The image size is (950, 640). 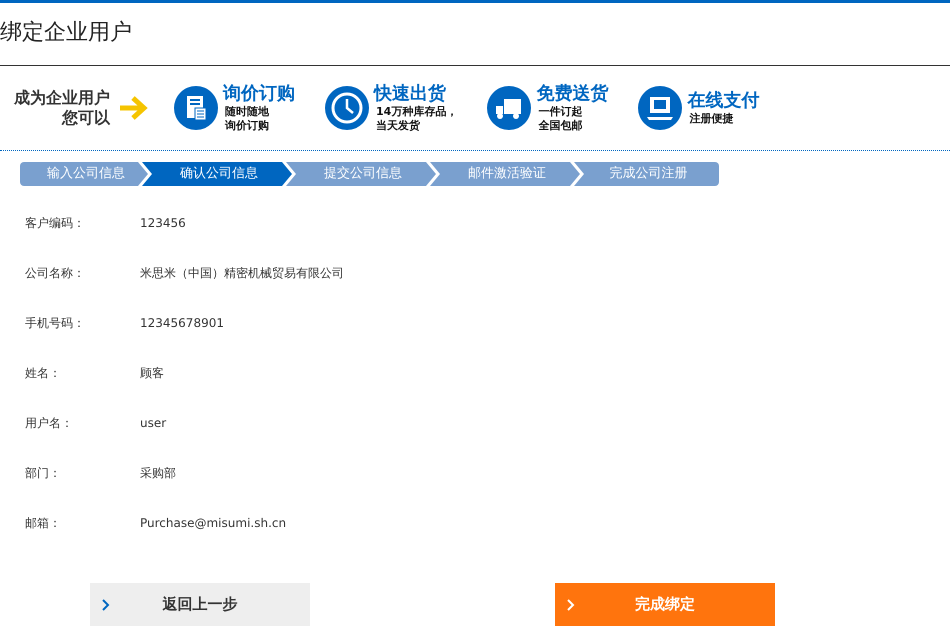 What do you see at coordinates (152, 373) in the screenshot?
I see `field-value: 顾客` at bounding box center [152, 373].